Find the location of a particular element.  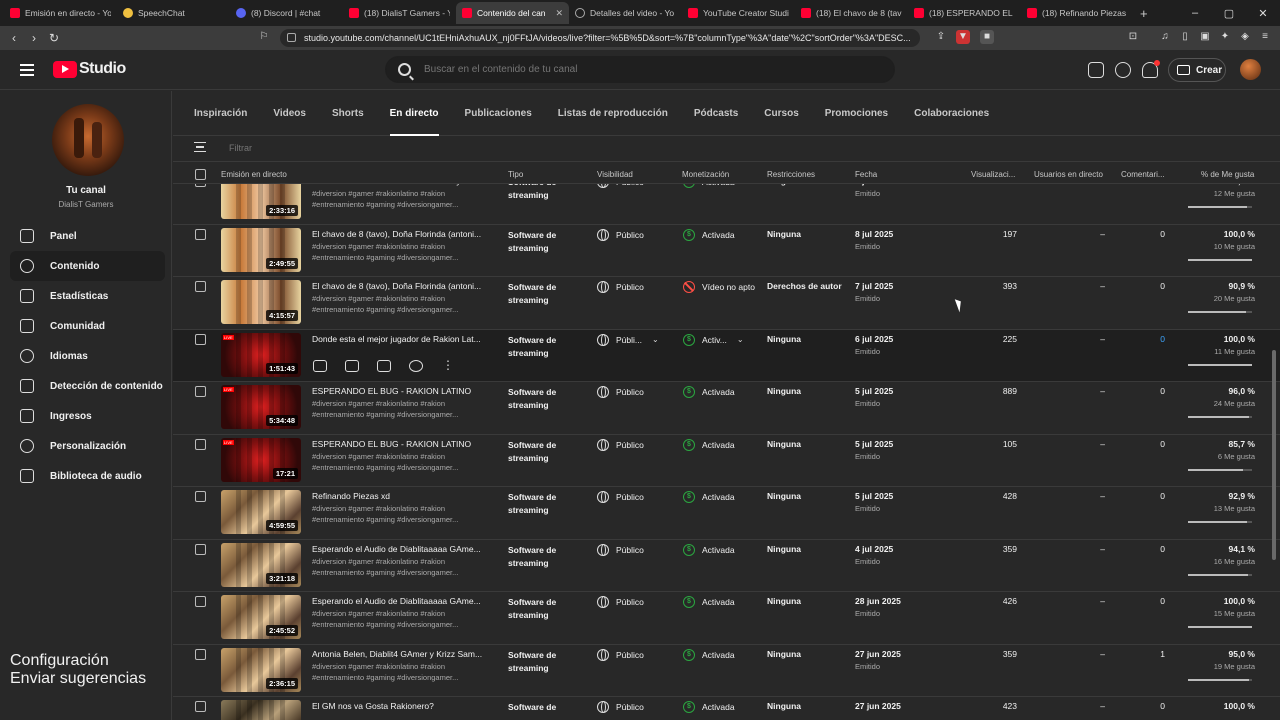

messages-icon is located at coordinates (1096, 70).